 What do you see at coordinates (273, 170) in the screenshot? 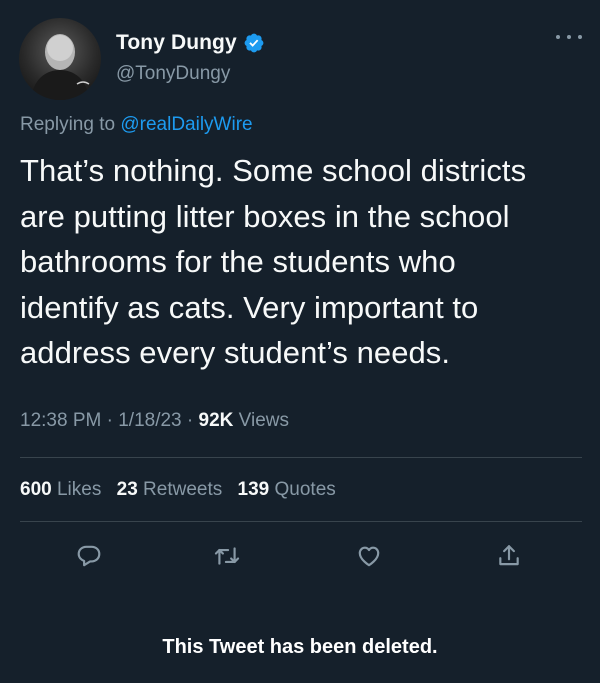
I see `tweet-text-line: That’s nothing. Some school districts` at bounding box center [273, 170].